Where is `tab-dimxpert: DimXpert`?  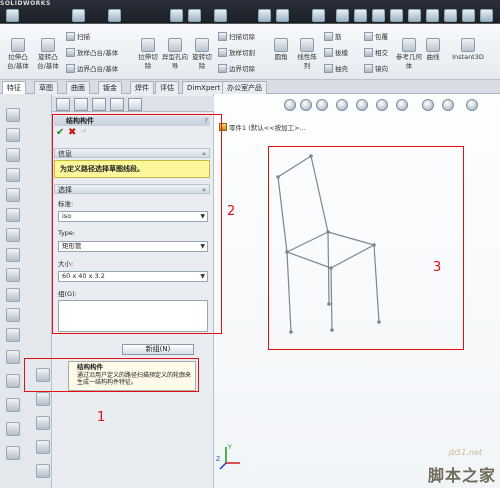
tab-dimxpert: DimXpert is located at coordinates (204, 87).